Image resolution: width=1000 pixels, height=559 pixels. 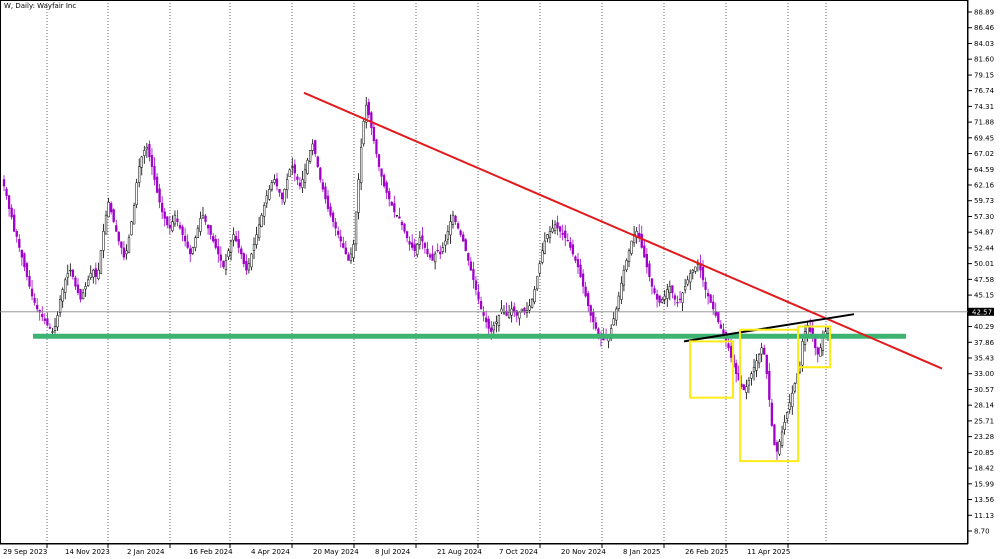 I want to click on x-tick-label: 2 Jan 2024, so click(x=146, y=552).